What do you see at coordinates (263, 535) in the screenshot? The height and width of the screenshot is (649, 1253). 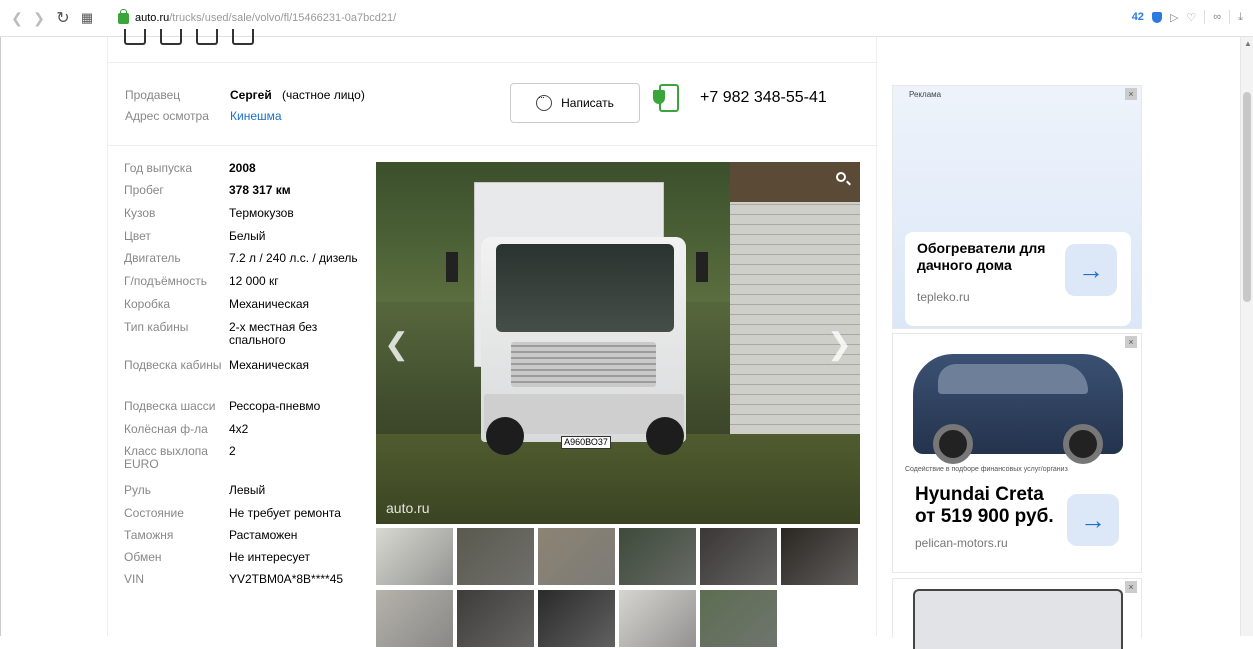 I see `spec-value: Растаможен` at bounding box center [263, 535].